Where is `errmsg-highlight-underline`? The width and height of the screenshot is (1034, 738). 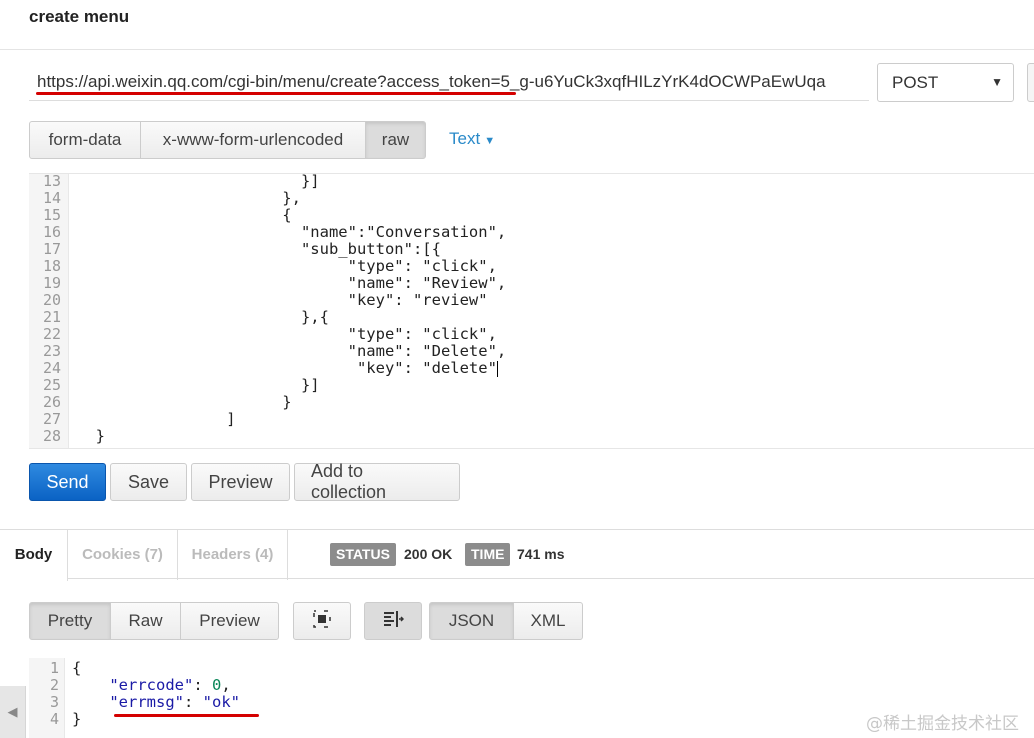
errmsg-highlight-underline is located at coordinates (186, 715).